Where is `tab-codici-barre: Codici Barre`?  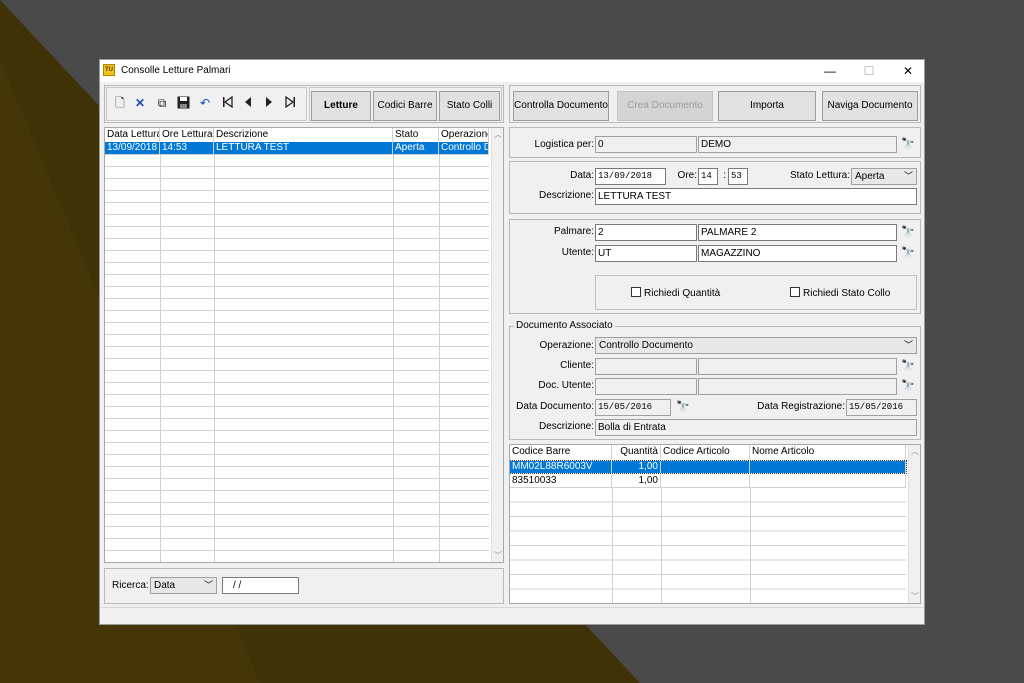 tab-codici-barre: Codici Barre is located at coordinates (405, 106).